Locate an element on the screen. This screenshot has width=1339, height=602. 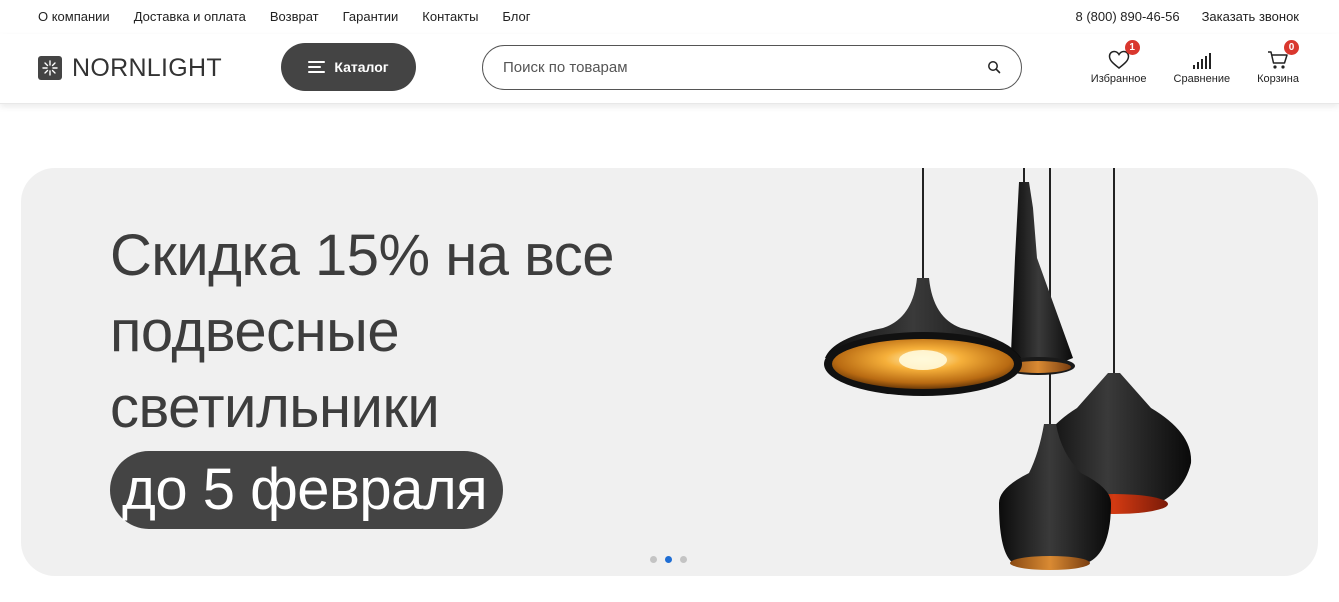
banner-line-1: Скидка 15% на все is located at coordinates (362, 255).